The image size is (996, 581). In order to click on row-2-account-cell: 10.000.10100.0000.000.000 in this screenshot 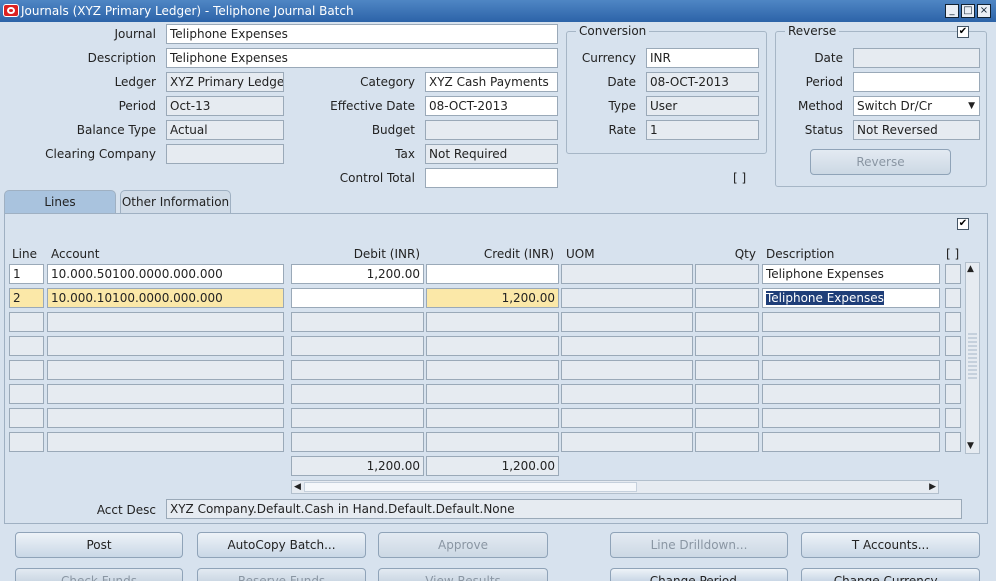, I will do `click(165, 298)`.